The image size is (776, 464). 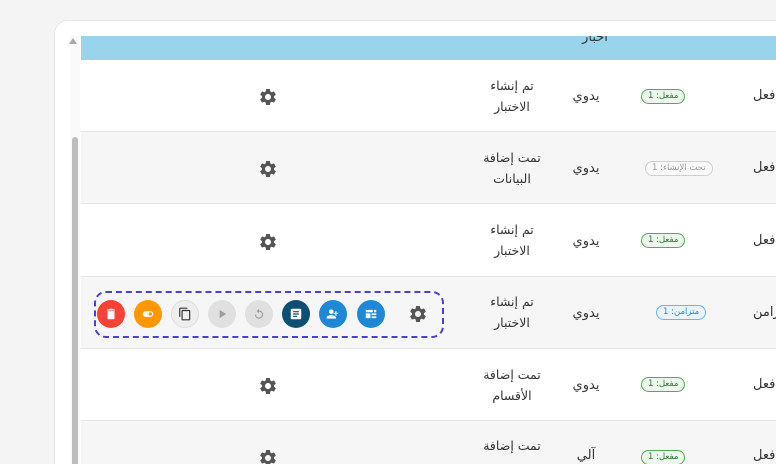 I want to click on trash-icon, so click(x=111, y=314).